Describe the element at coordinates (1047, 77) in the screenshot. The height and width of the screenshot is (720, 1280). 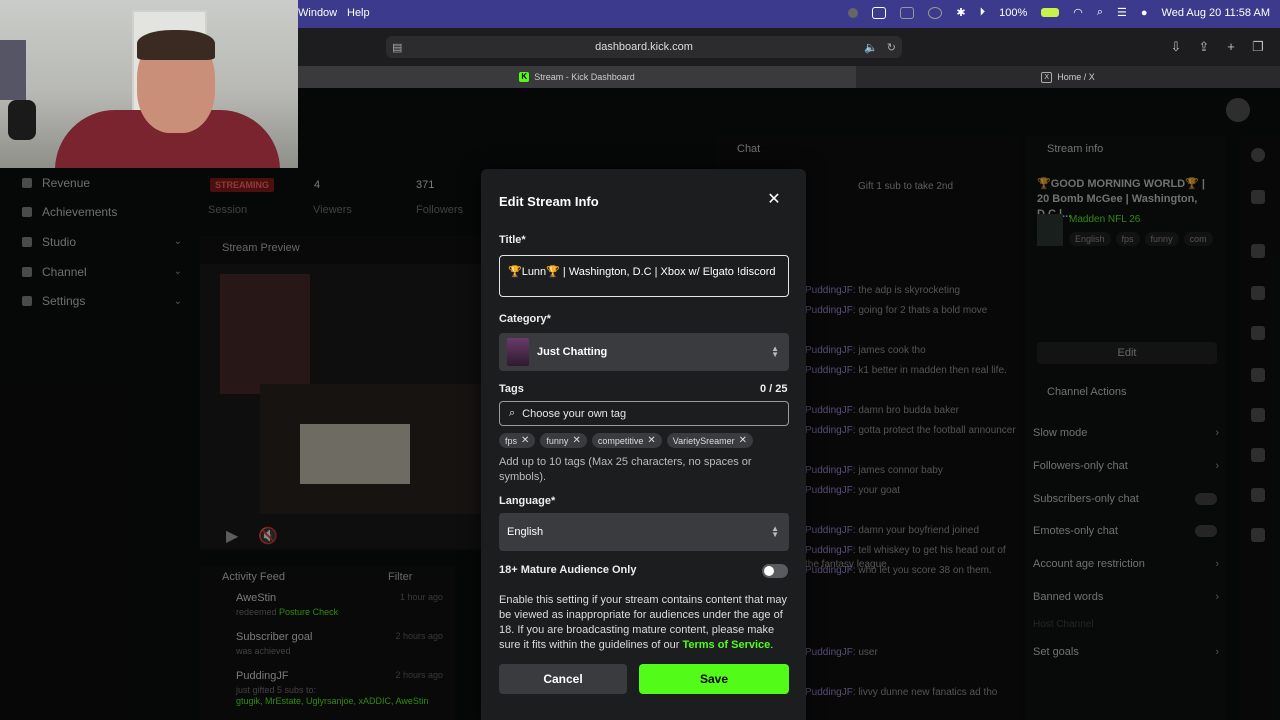
I see `x-logo-icon: X` at that location.